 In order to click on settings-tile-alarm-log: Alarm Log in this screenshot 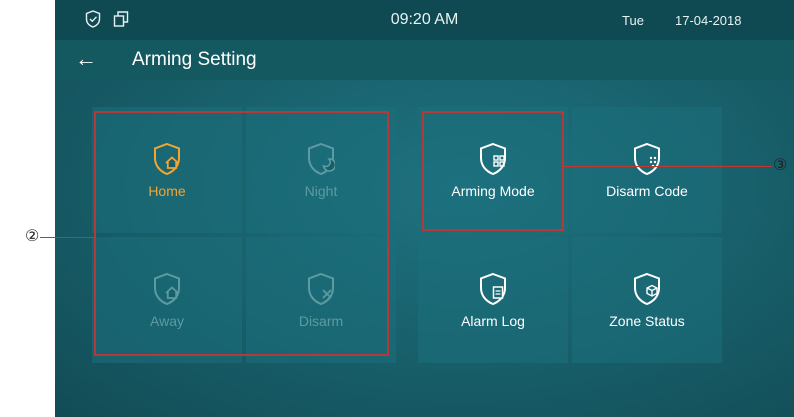, I will do `click(493, 300)`.